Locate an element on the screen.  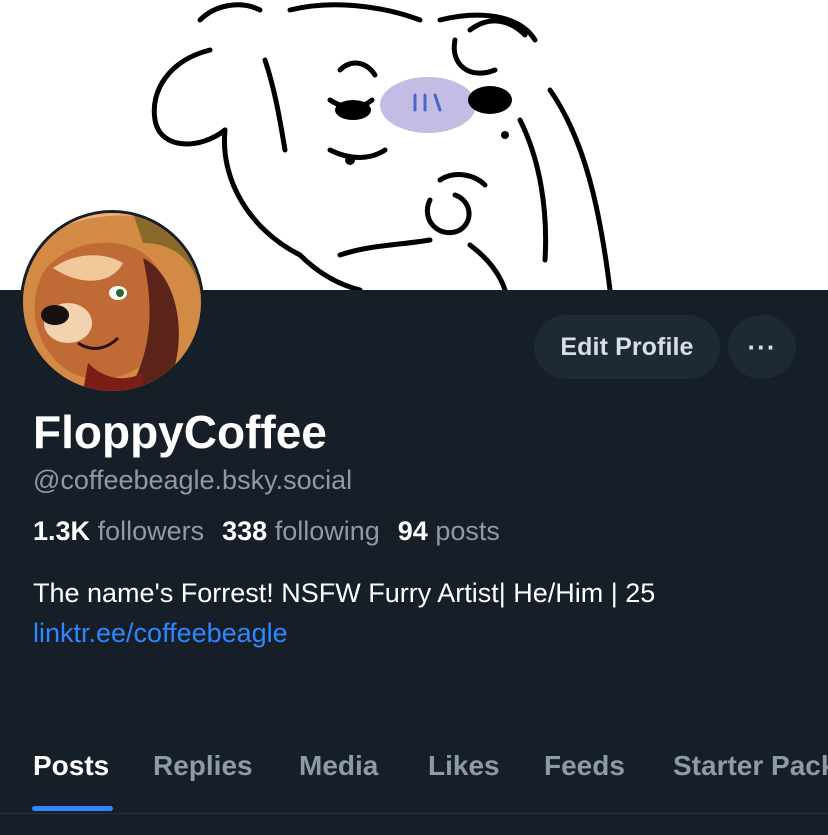
profile-avatar is located at coordinates (112, 302).